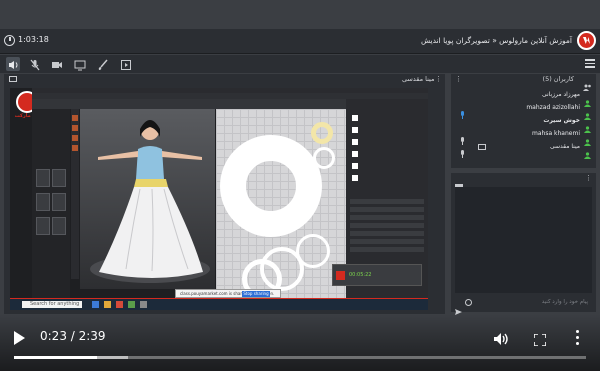 This screenshot has height=371, width=600. What do you see at coordinates (300, 64) in the screenshot?
I see `toolbar` at bounding box center [300, 64].